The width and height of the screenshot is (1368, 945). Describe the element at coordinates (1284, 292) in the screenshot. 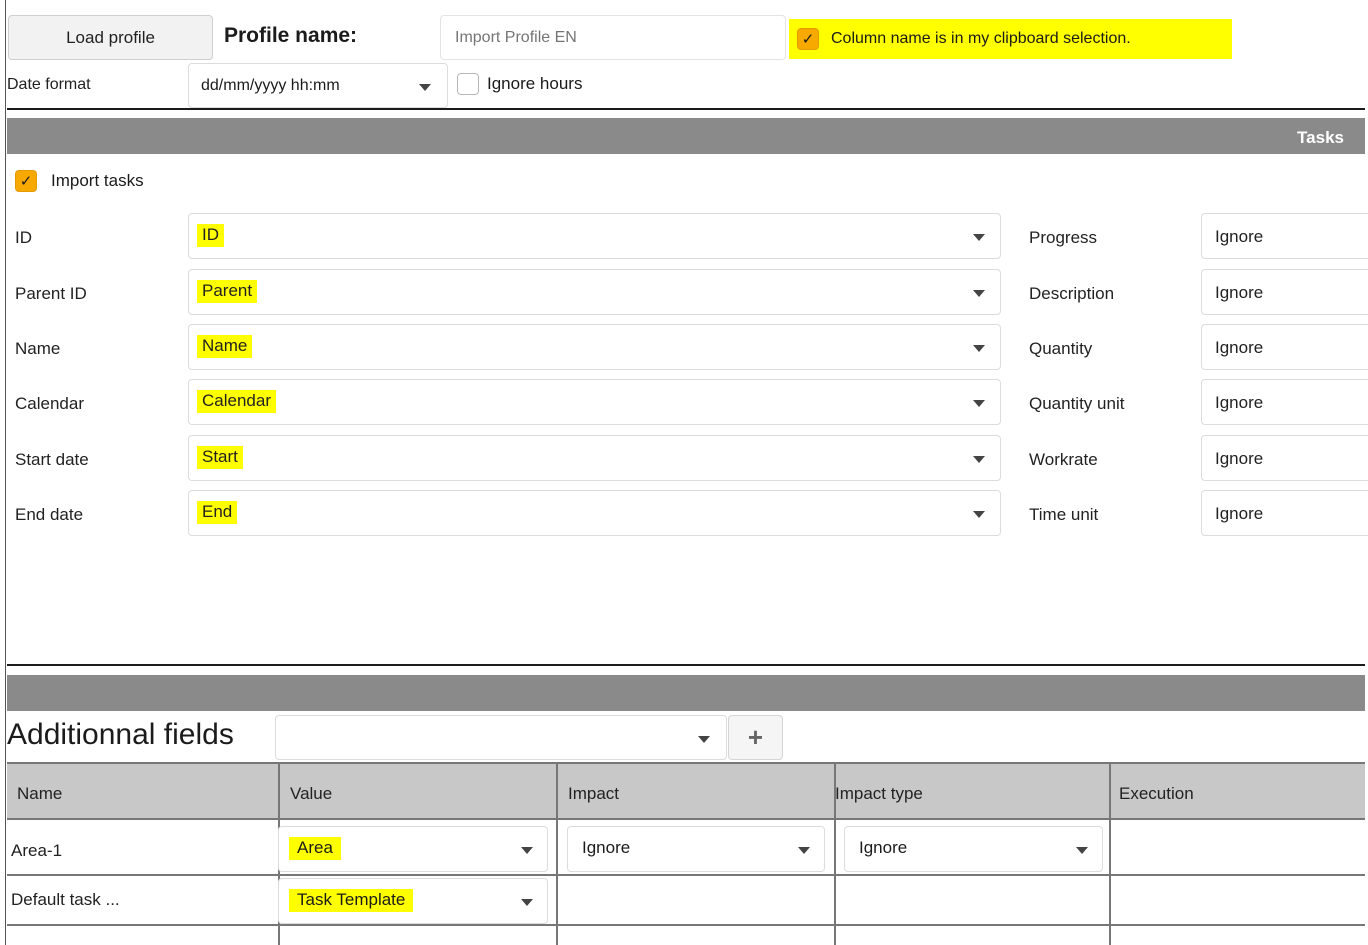

I see `field-select-description: Ignore` at that location.